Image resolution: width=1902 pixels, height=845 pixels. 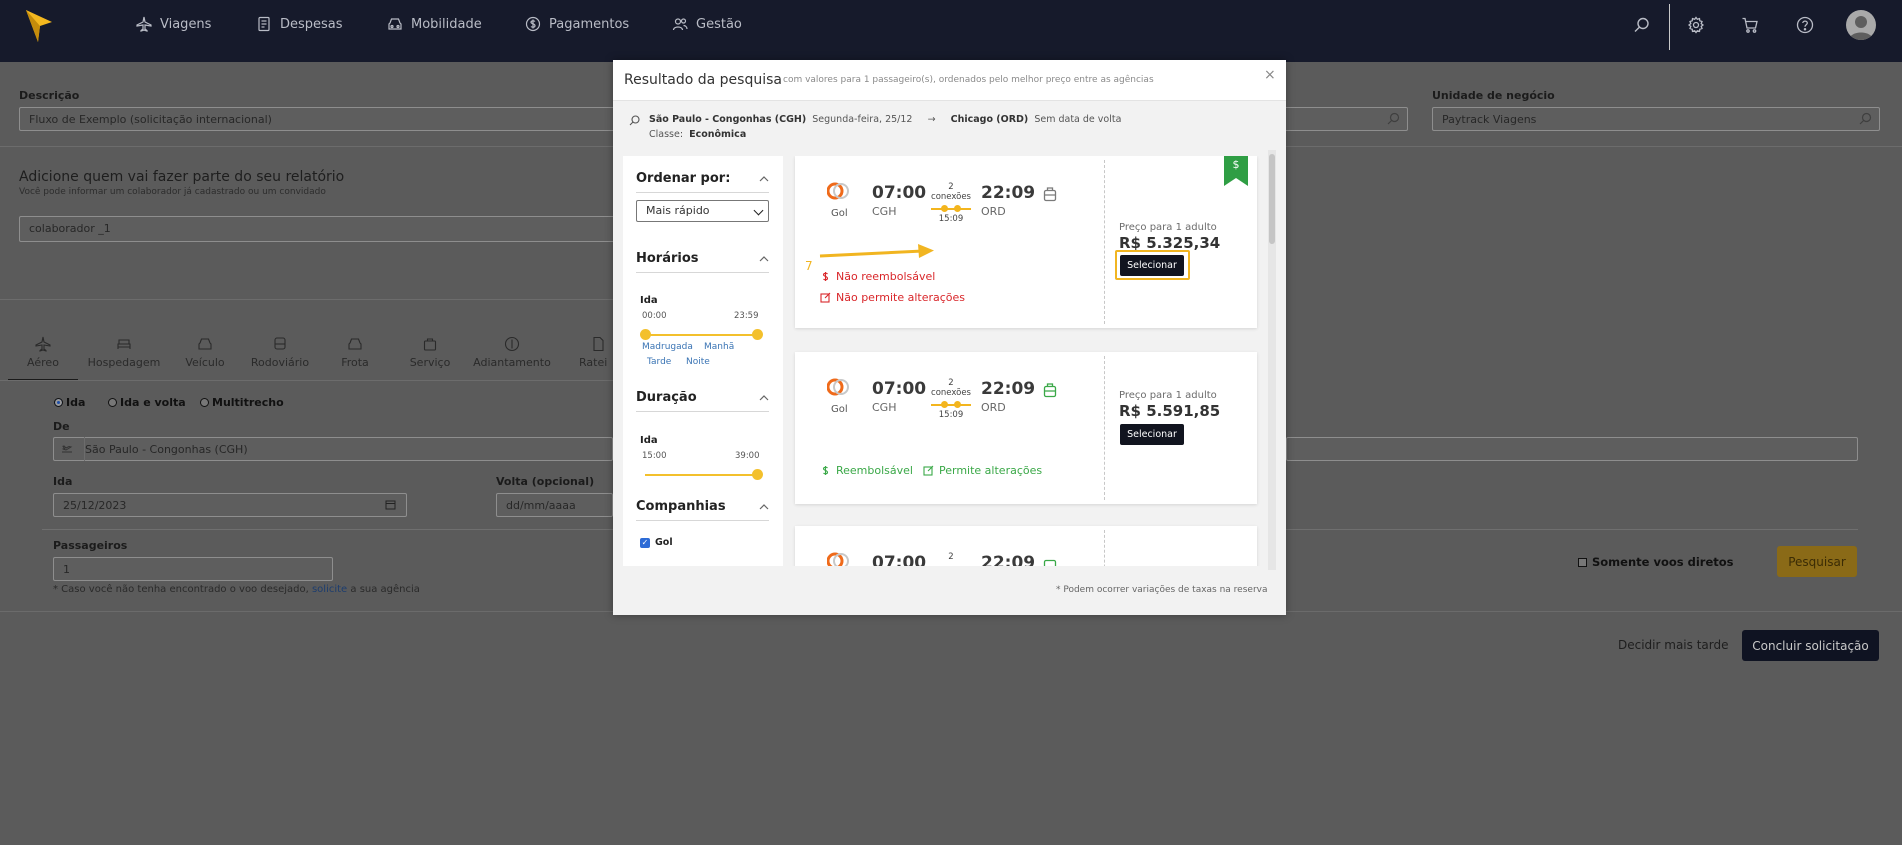 I want to click on checkbox-box, so click(x=1582, y=562).